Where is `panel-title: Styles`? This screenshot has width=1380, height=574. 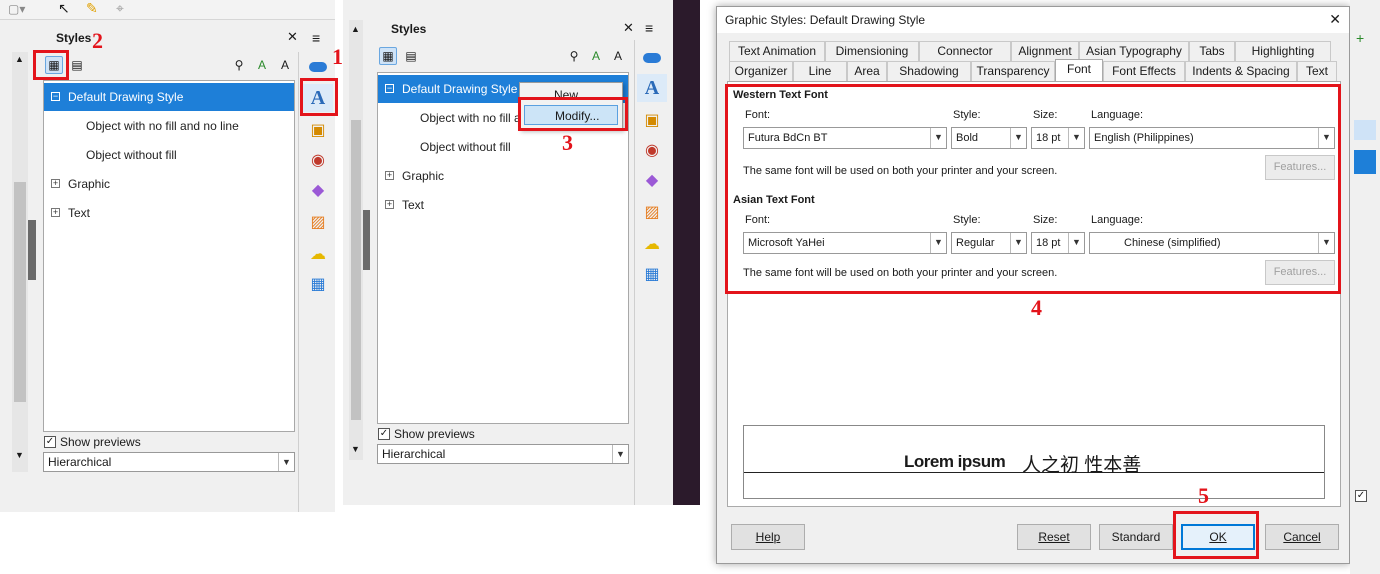
panel-title: Styles is located at coordinates (409, 29).